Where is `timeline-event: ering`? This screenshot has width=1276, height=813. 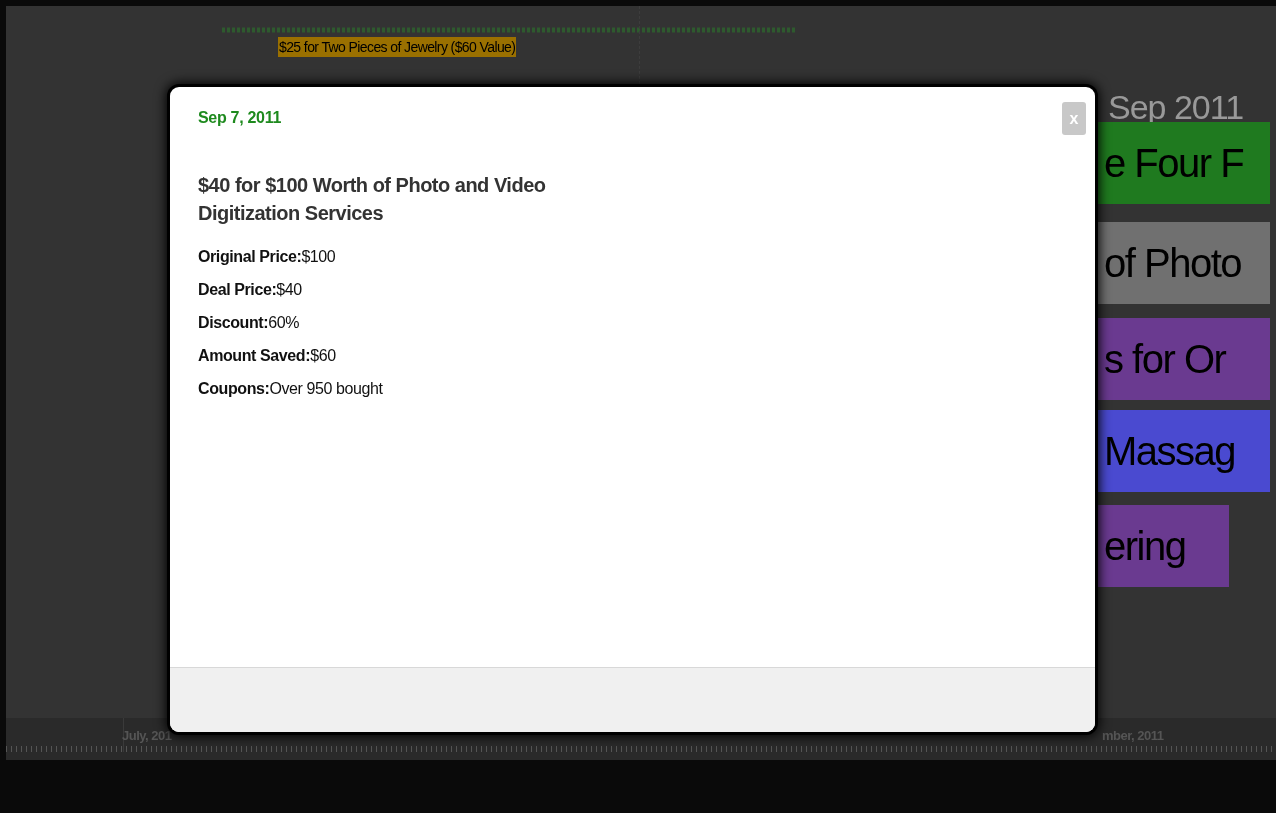
timeline-event: ering is located at coordinates (1163, 546).